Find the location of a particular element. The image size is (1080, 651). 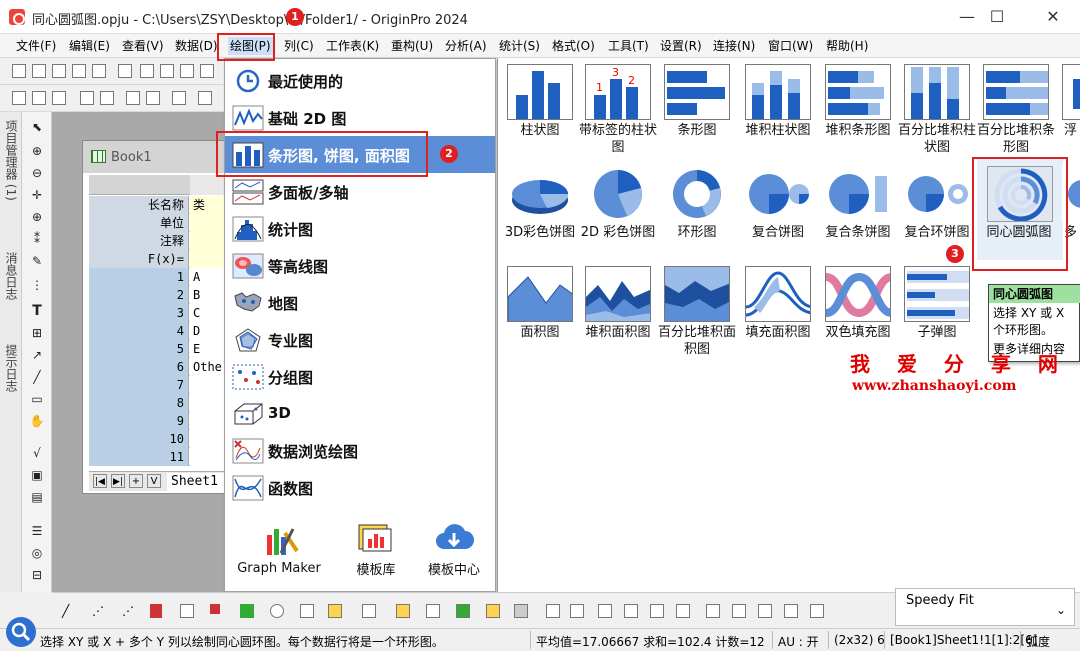

menu-grouped: 分组图 is located at coordinates (360, 376).